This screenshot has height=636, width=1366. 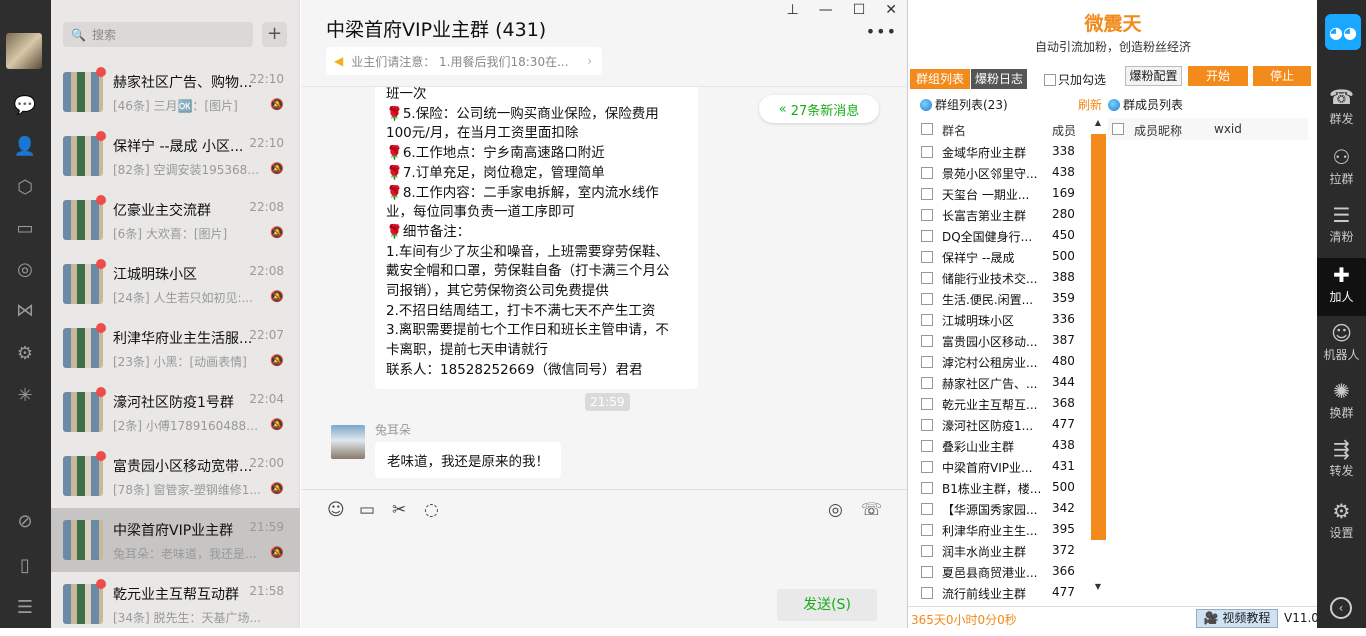 What do you see at coordinates (464, 61) in the screenshot?
I see `group-notice: ◀ 业主们请注意： 1.用餐后我们18:30在... ›` at bounding box center [464, 61].